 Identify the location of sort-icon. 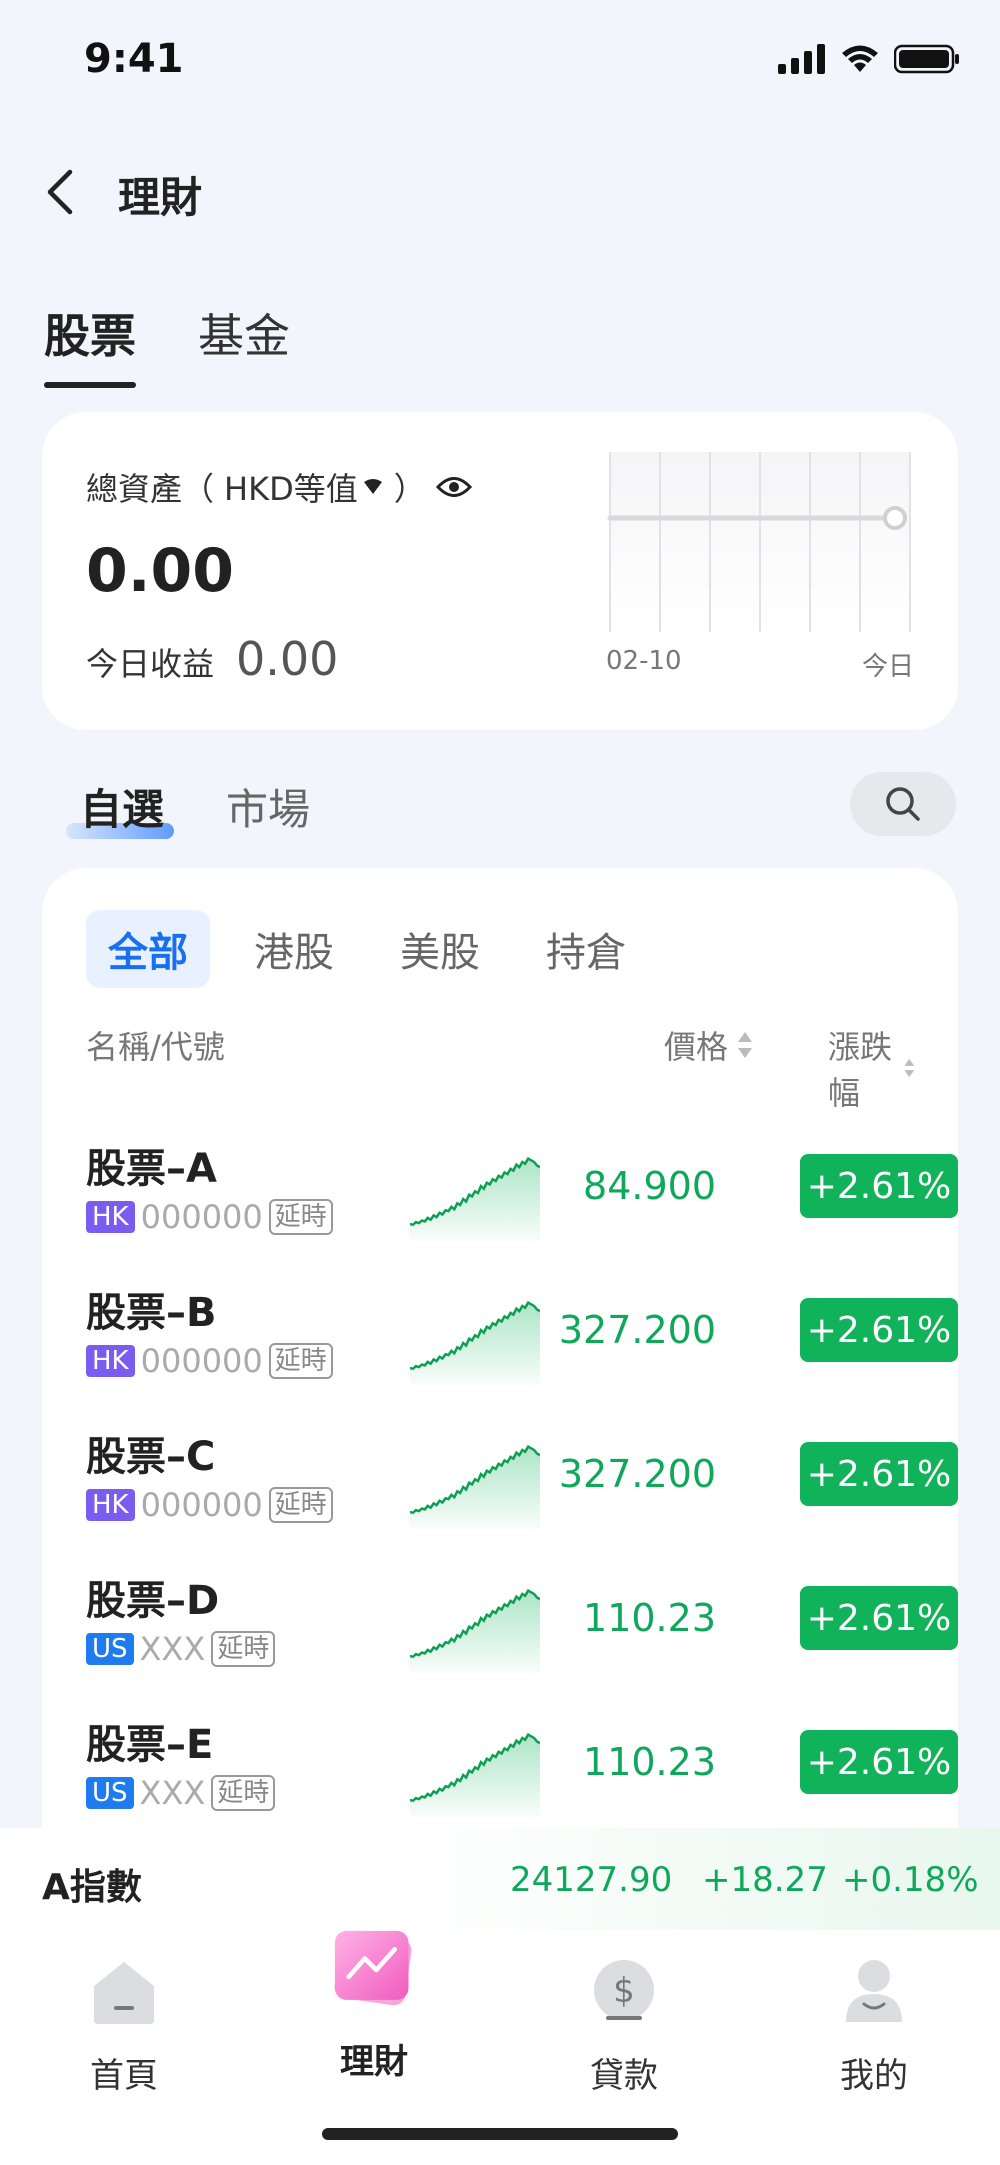
(745, 1045).